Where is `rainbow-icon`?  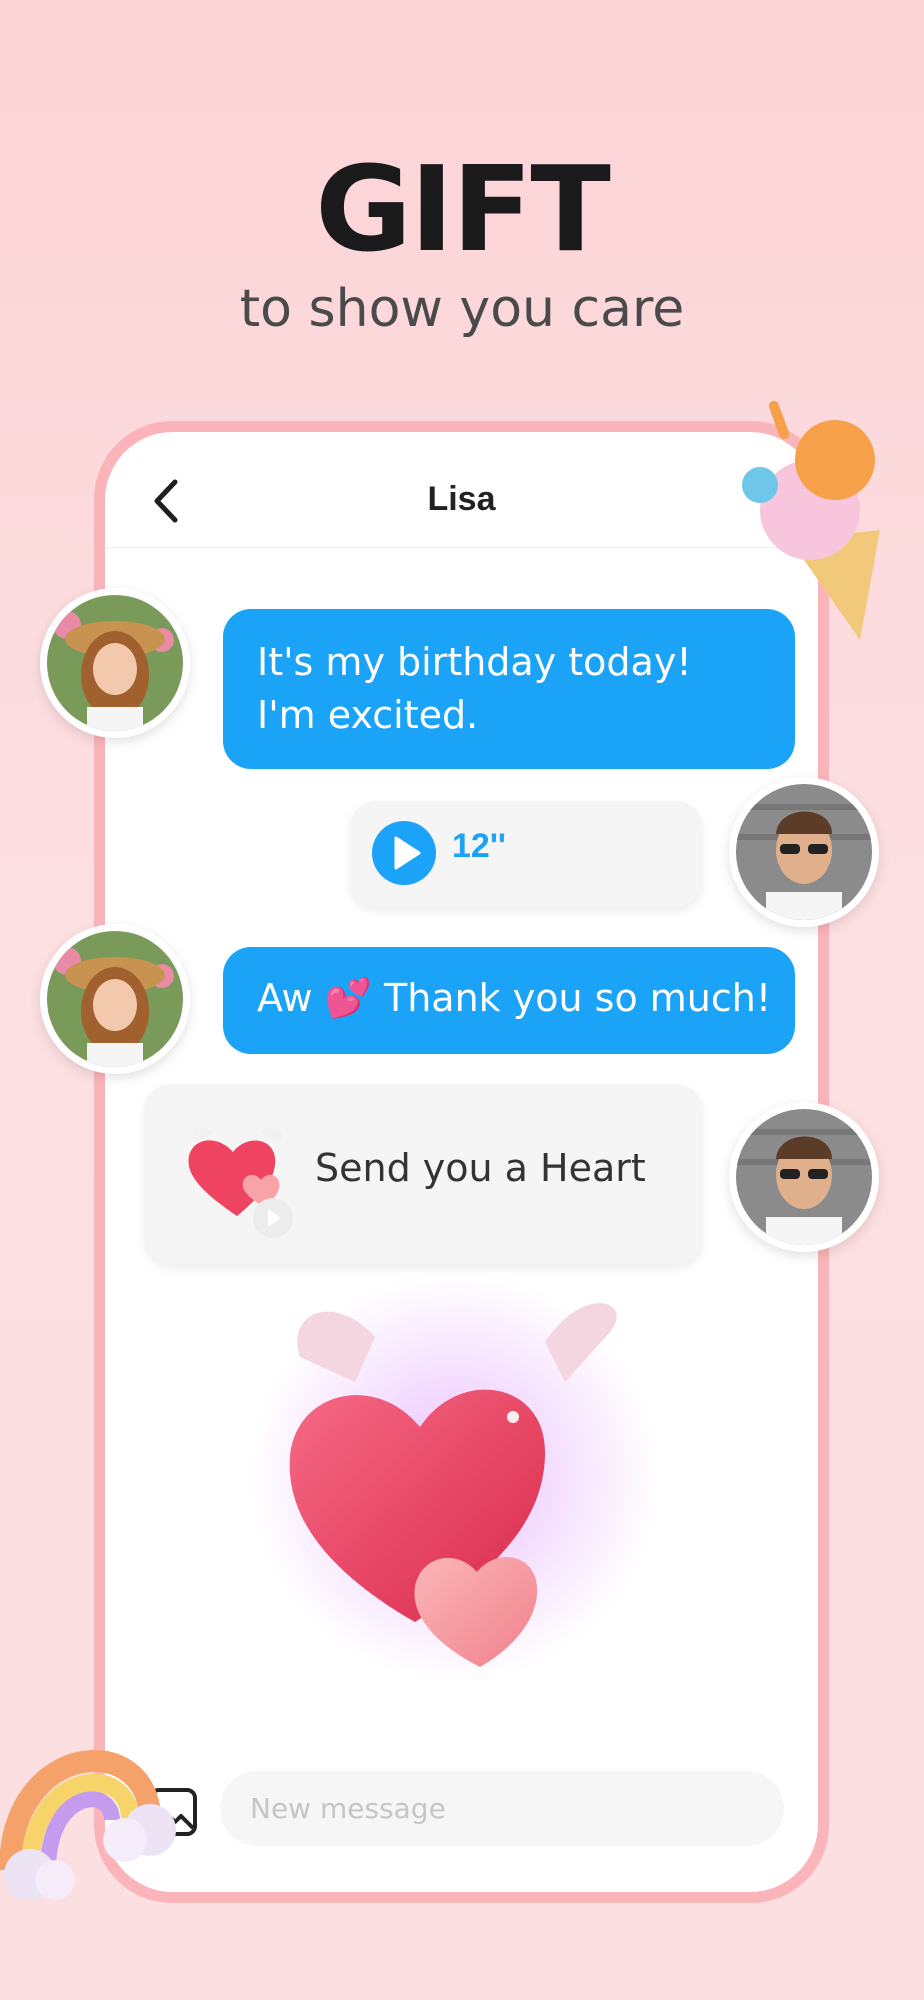 rainbow-icon is located at coordinates (88, 1825).